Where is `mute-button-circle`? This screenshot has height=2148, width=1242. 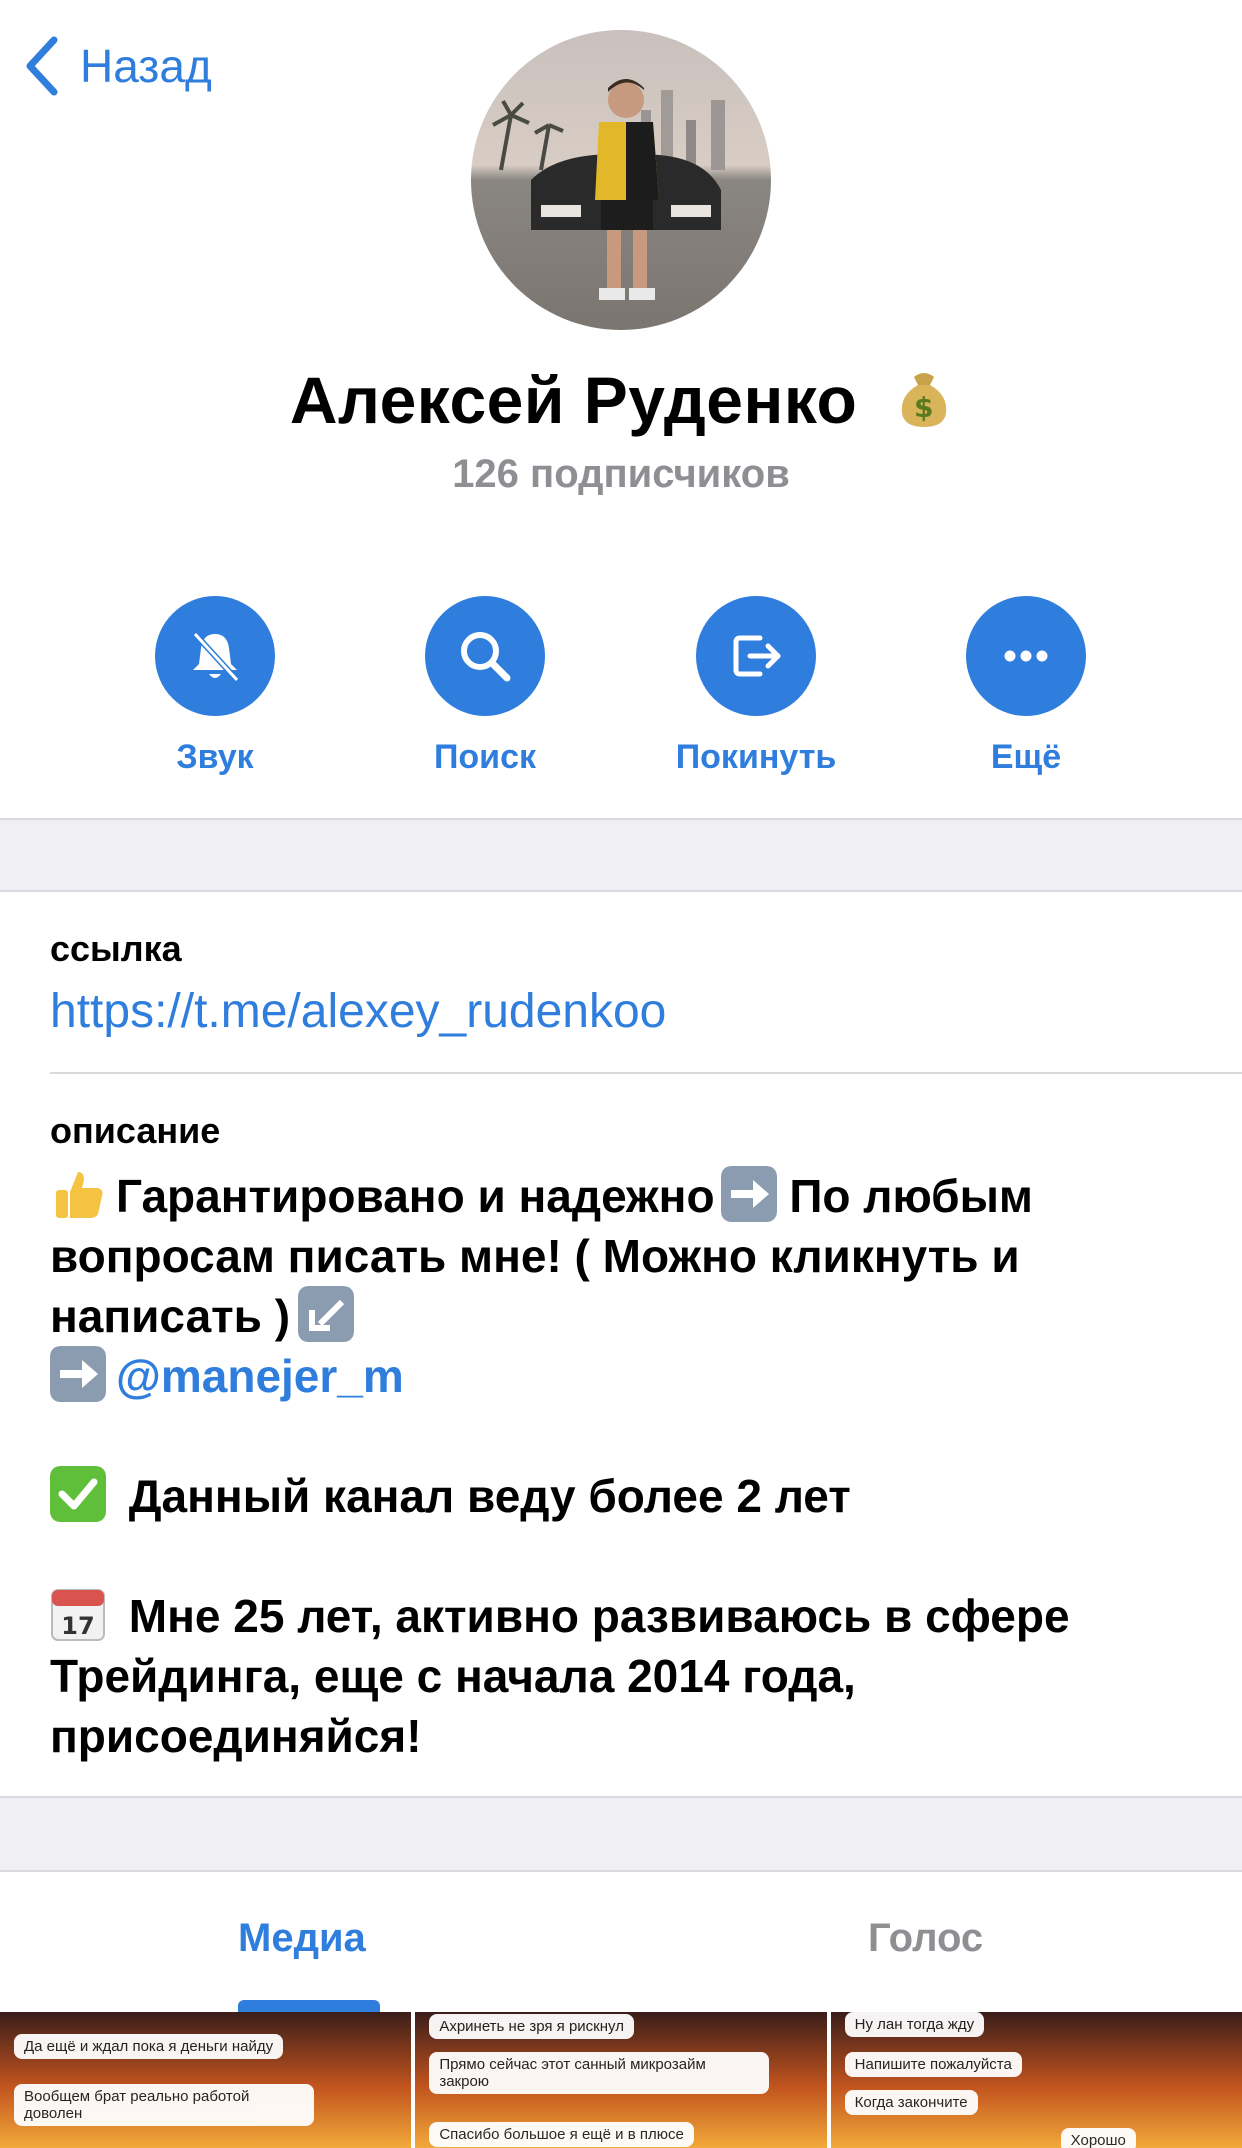 mute-button-circle is located at coordinates (215, 656).